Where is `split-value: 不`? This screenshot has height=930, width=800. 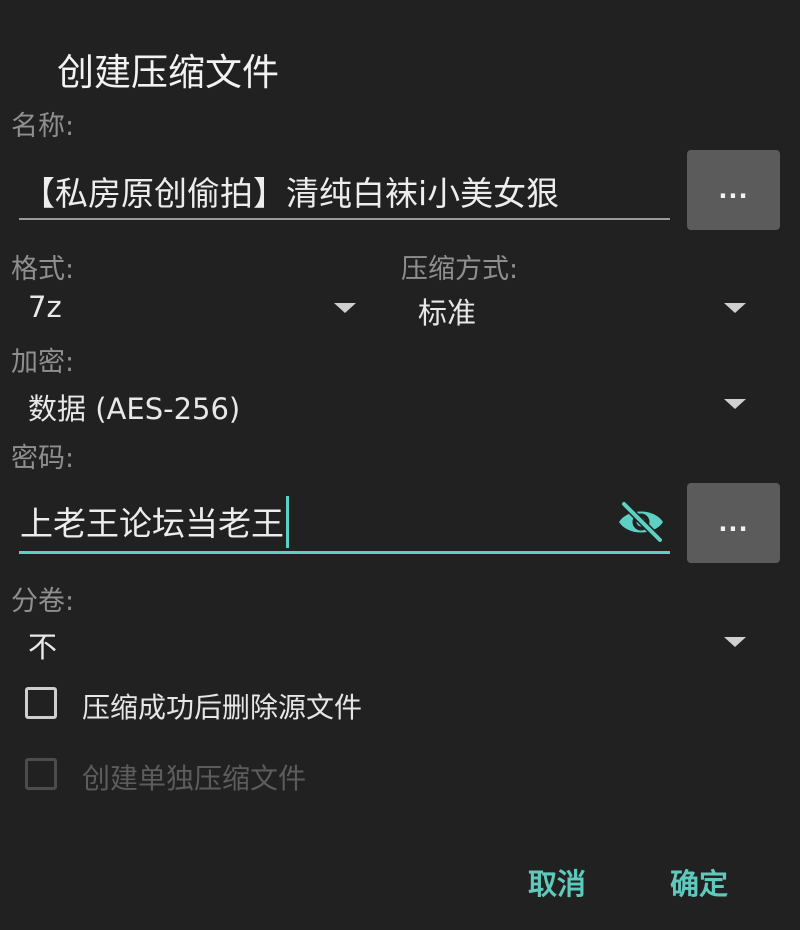
split-value: 不 is located at coordinates (43, 647).